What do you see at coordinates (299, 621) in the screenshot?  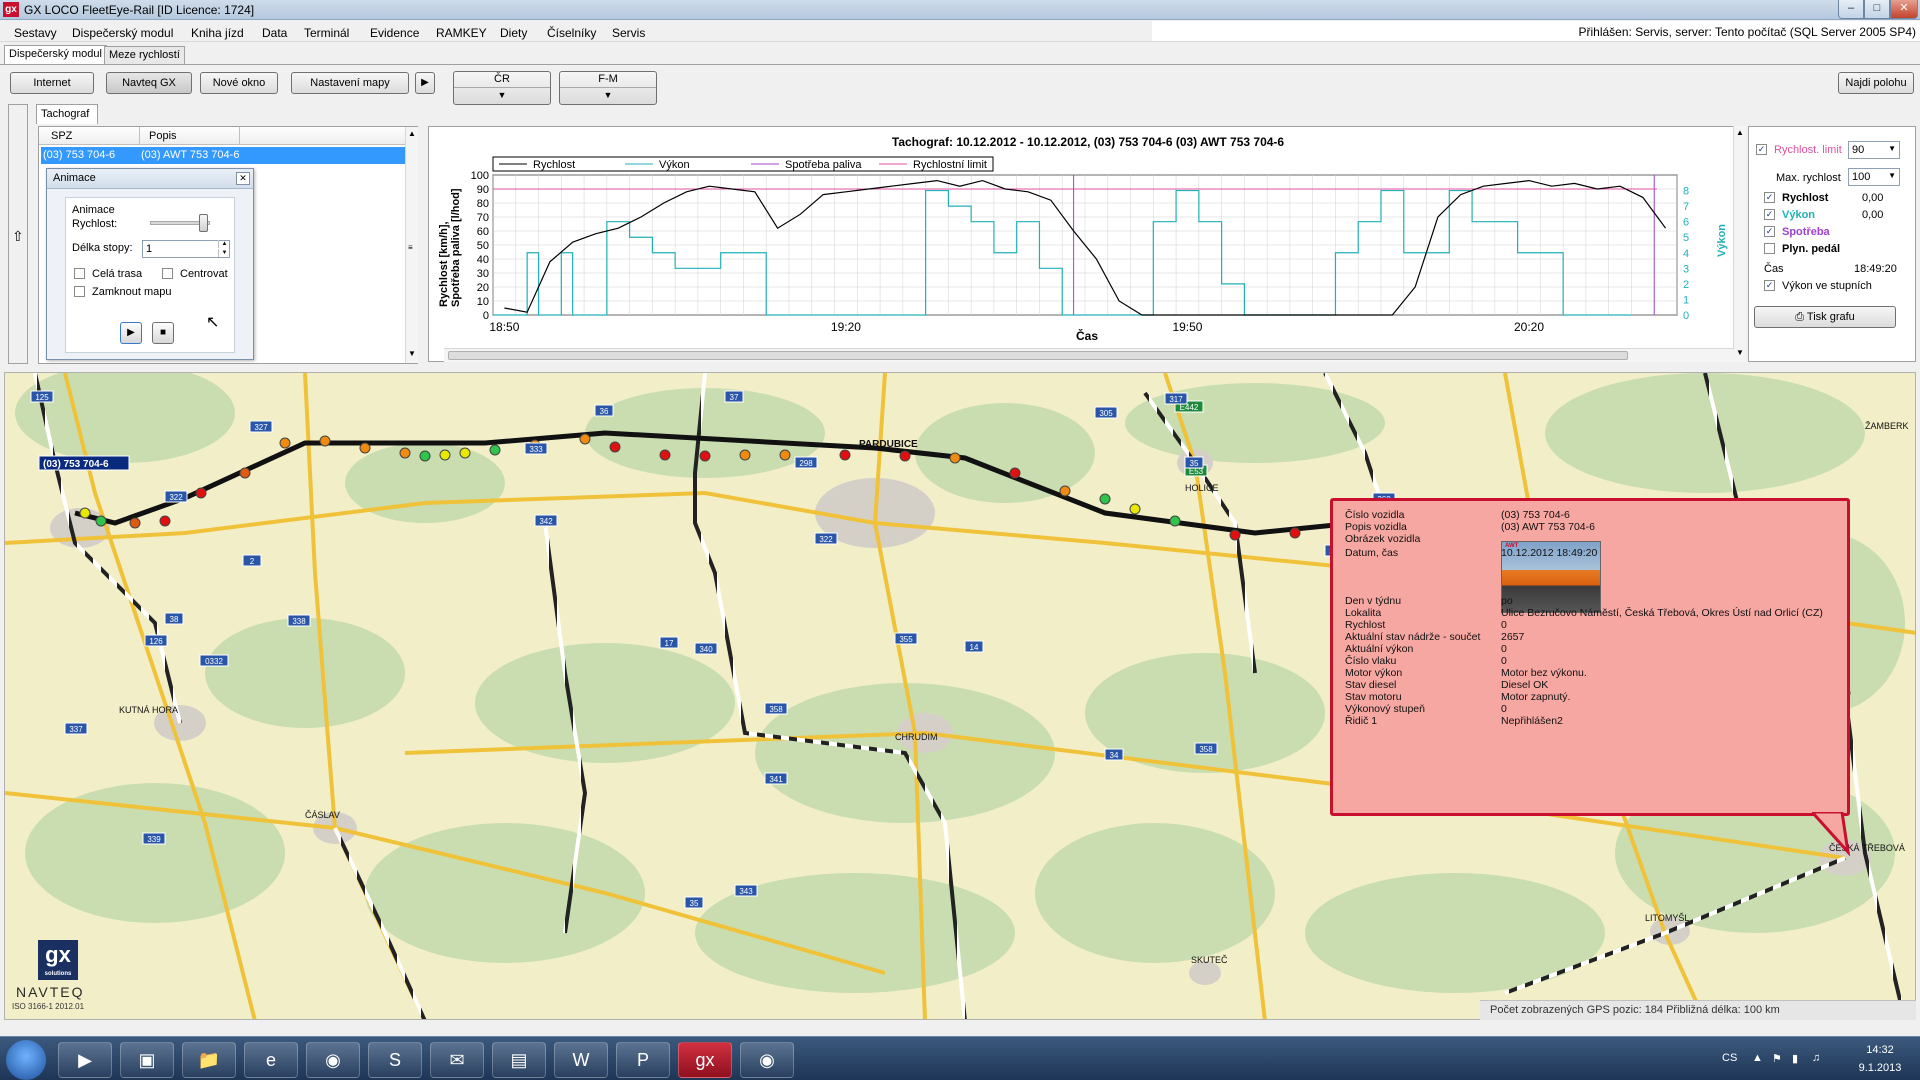 I see `road-shield-label: 338` at bounding box center [299, 621].